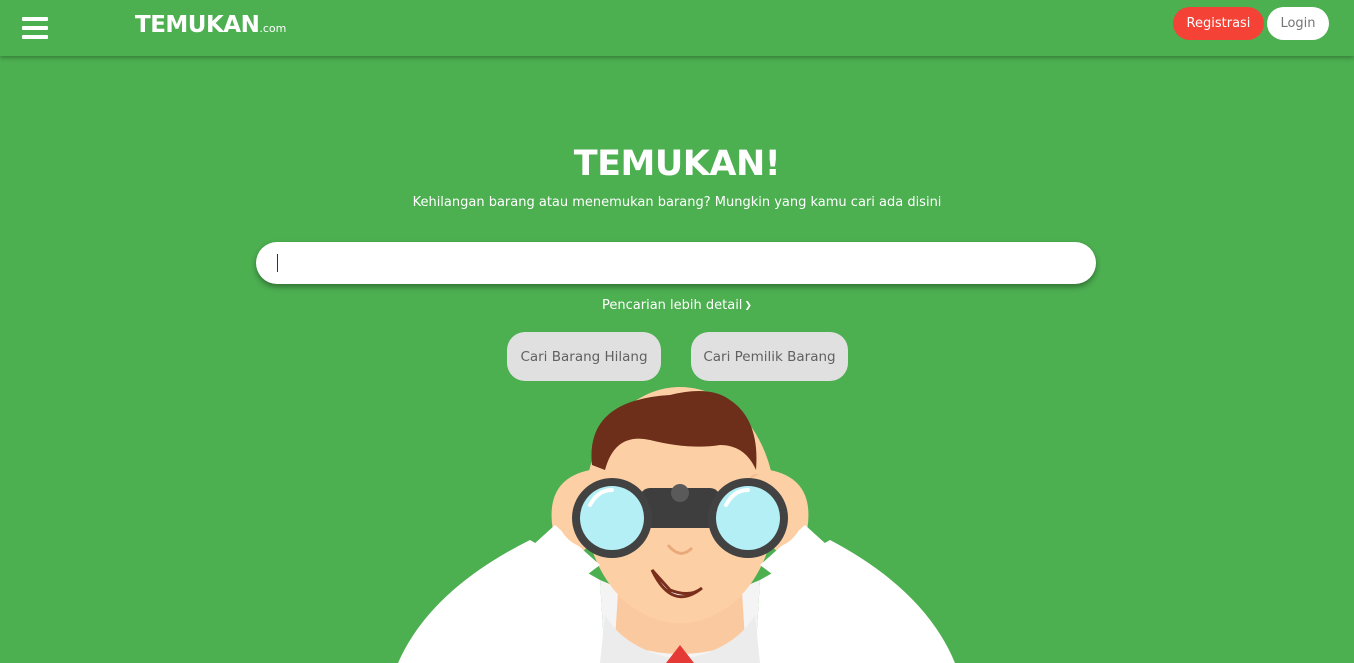 This screenshot has height=663, width=1354. Describe the element at coordinates (35, 28) in the screenshot. I see `hamburger-menu-icon` at that location.